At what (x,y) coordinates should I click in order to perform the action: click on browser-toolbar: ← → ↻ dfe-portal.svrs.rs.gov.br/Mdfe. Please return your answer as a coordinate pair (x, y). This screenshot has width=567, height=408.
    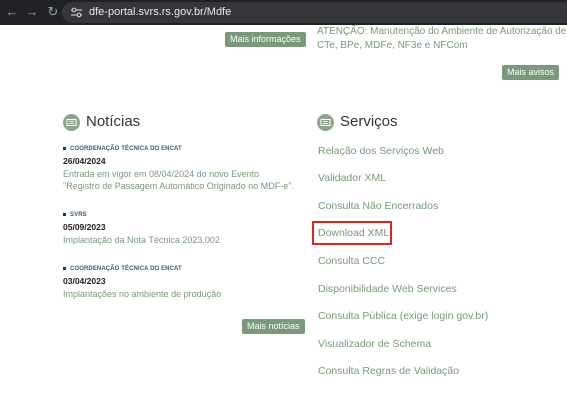
    Looking at the image, I should click on (283, 12).